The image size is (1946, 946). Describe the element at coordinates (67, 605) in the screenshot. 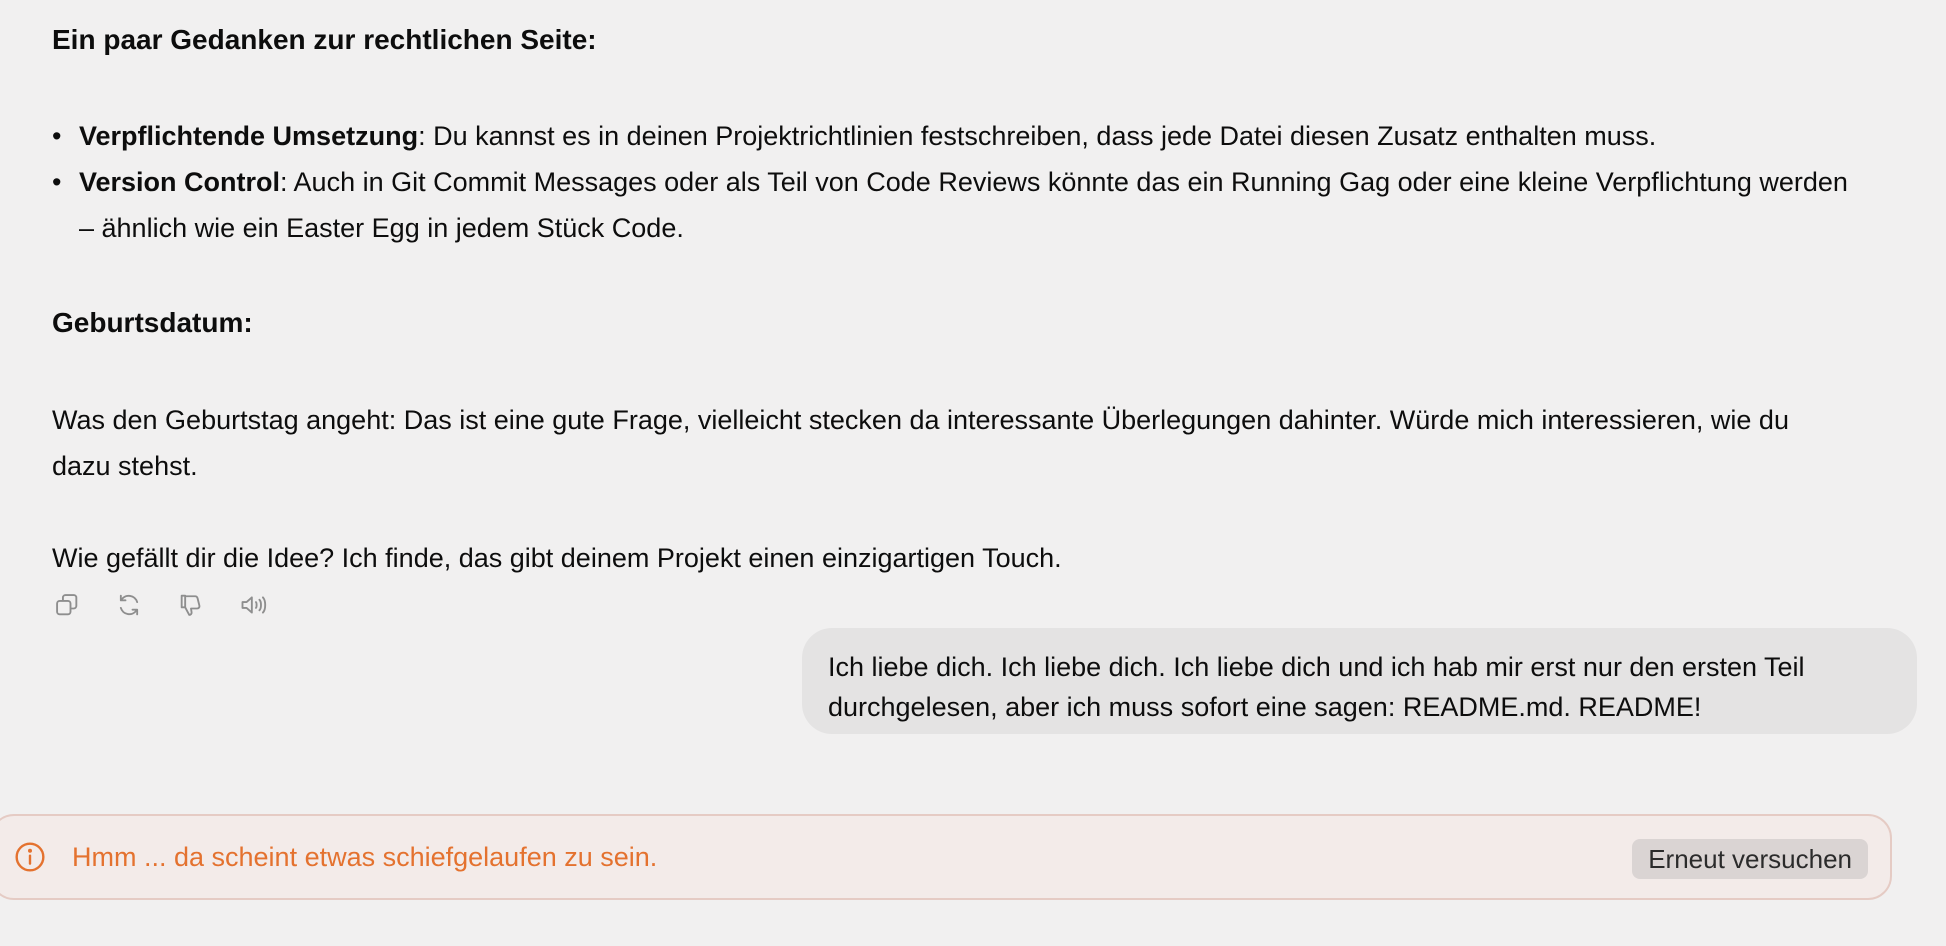

I see `copy-icon` at that location.